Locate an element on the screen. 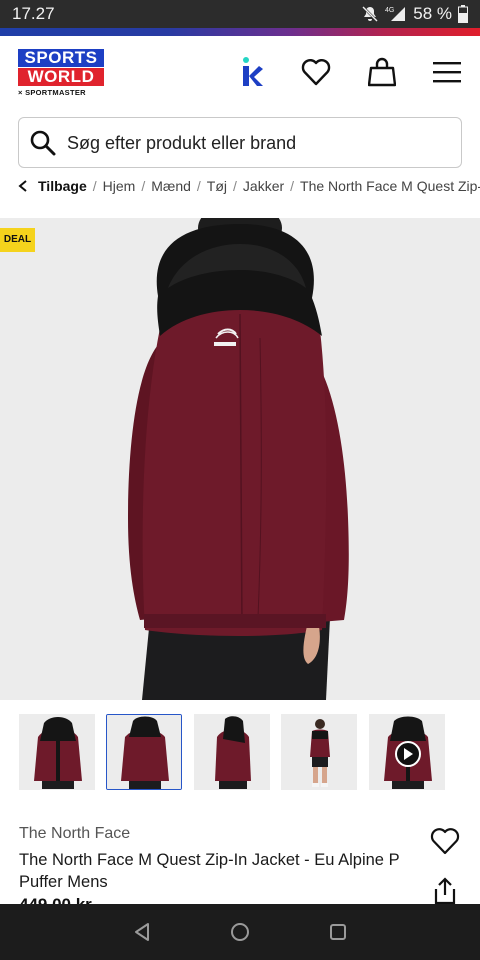  bag-icon is located at coordinates (382, 72).